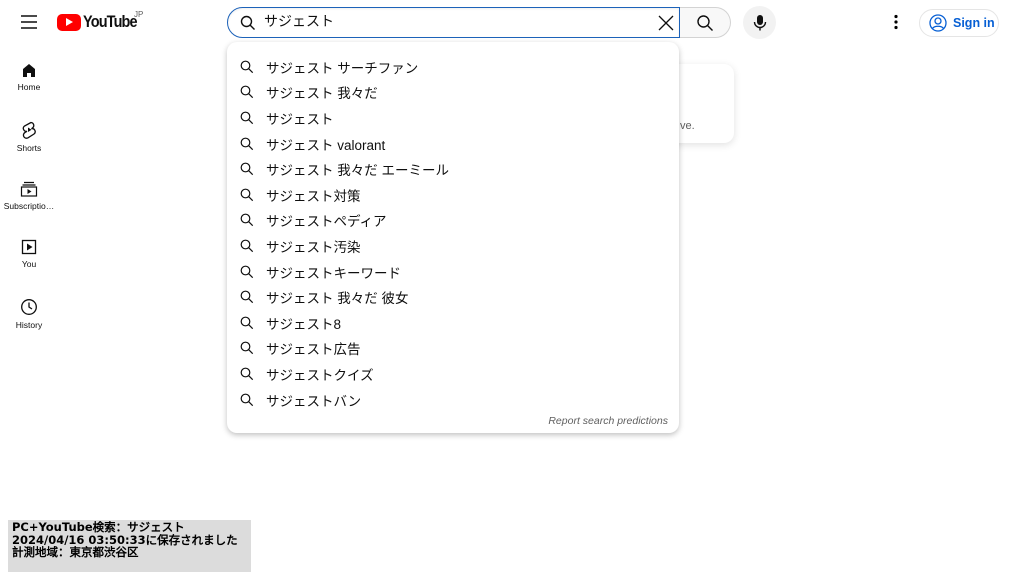 This screenshot has height=576, width=1024. I want to click on menu-icon, so click(29, 22).